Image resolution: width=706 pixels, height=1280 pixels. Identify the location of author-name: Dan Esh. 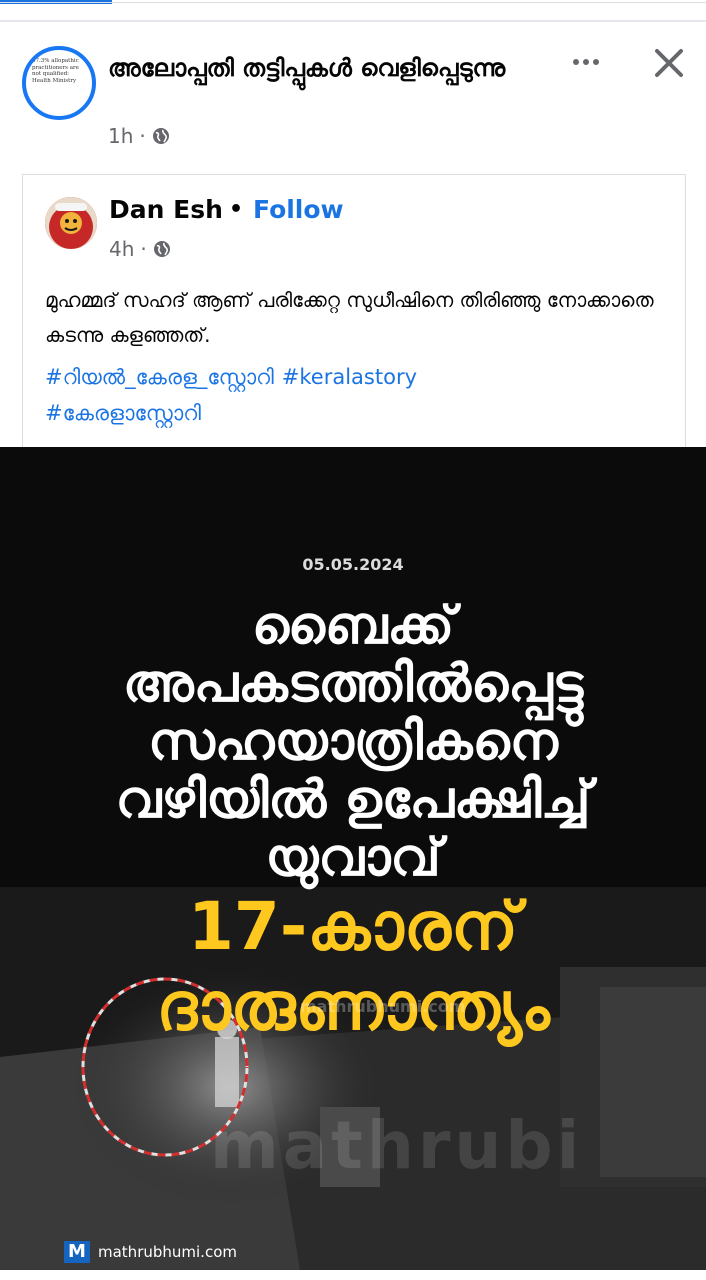
(166, 209).